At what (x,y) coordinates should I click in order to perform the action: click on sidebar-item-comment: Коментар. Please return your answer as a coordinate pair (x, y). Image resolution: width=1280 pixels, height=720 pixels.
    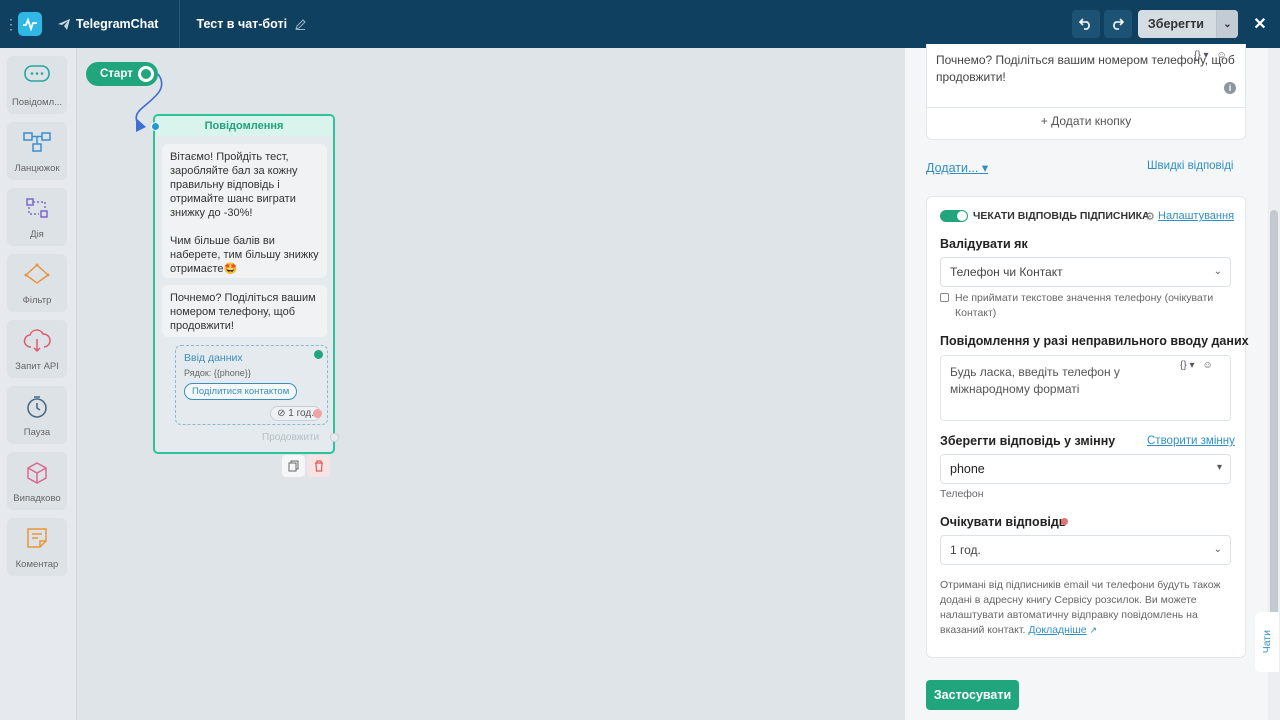
    Looking at the image, I should click on (37, 547).